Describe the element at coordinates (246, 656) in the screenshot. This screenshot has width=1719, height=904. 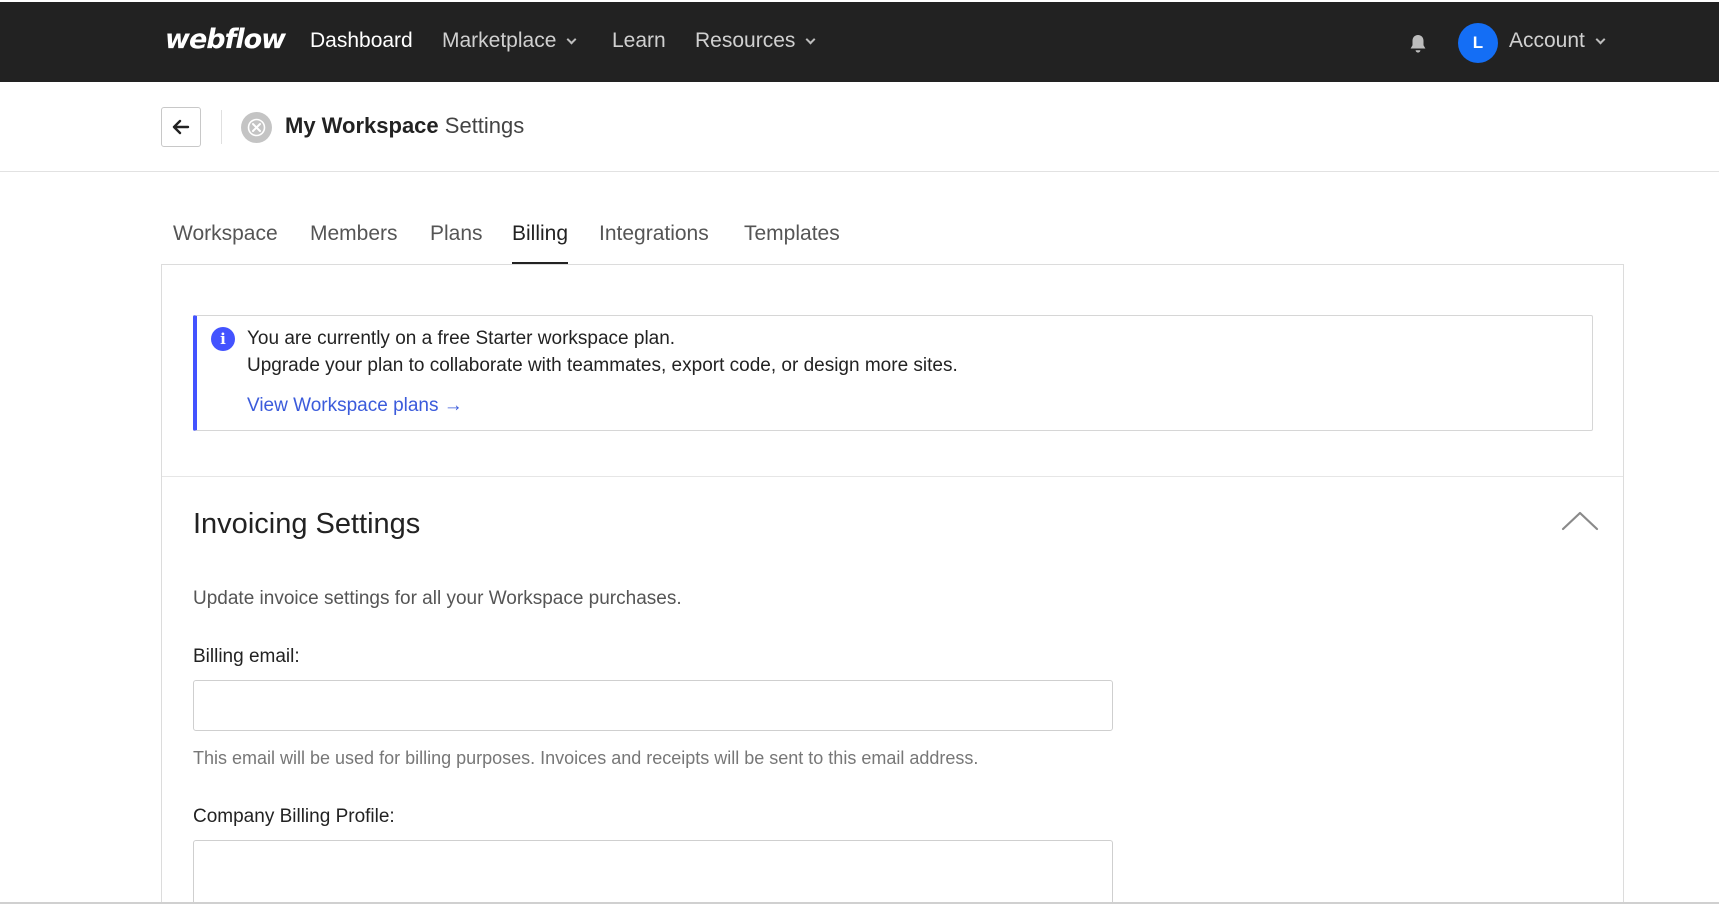
I see `billing-email-label: Billing email:` at that location.